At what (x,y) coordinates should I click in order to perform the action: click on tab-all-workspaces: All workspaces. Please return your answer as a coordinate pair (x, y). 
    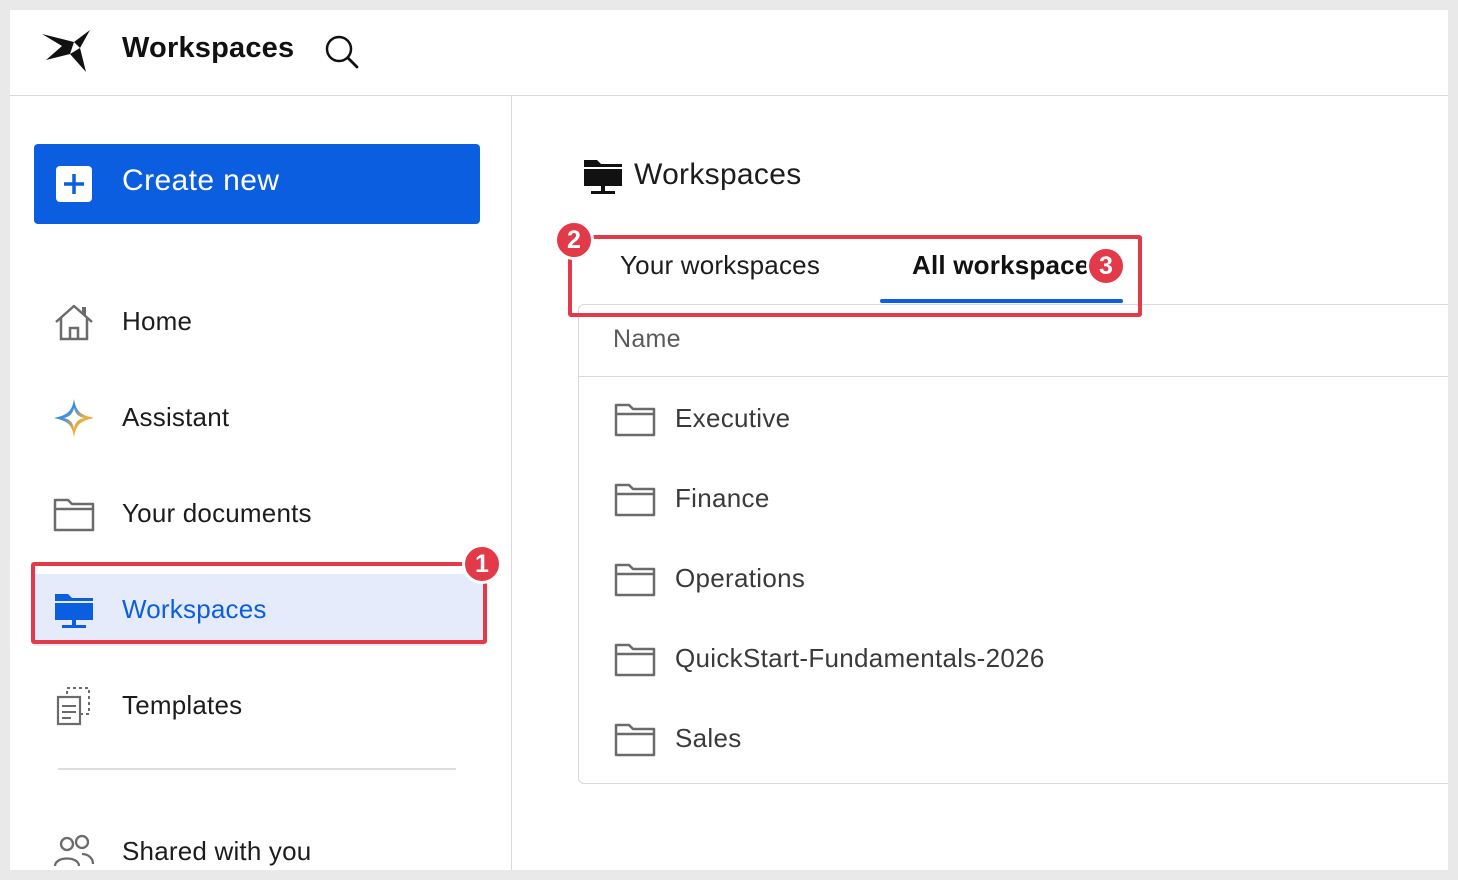
    Looking at the image, I should click on (1008, 265).